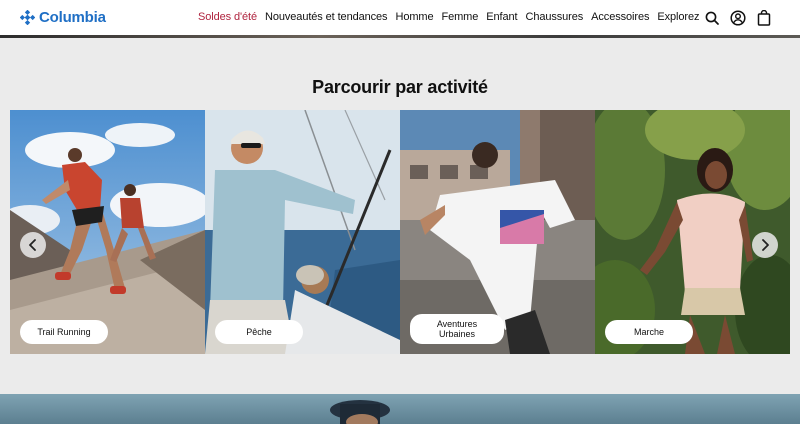 The height and width of the screenshot is (424, 800). Describe the element at coordinates (554, 17) in the screenshot. I see `nav-item-chaussures: Chaussures` at that location.